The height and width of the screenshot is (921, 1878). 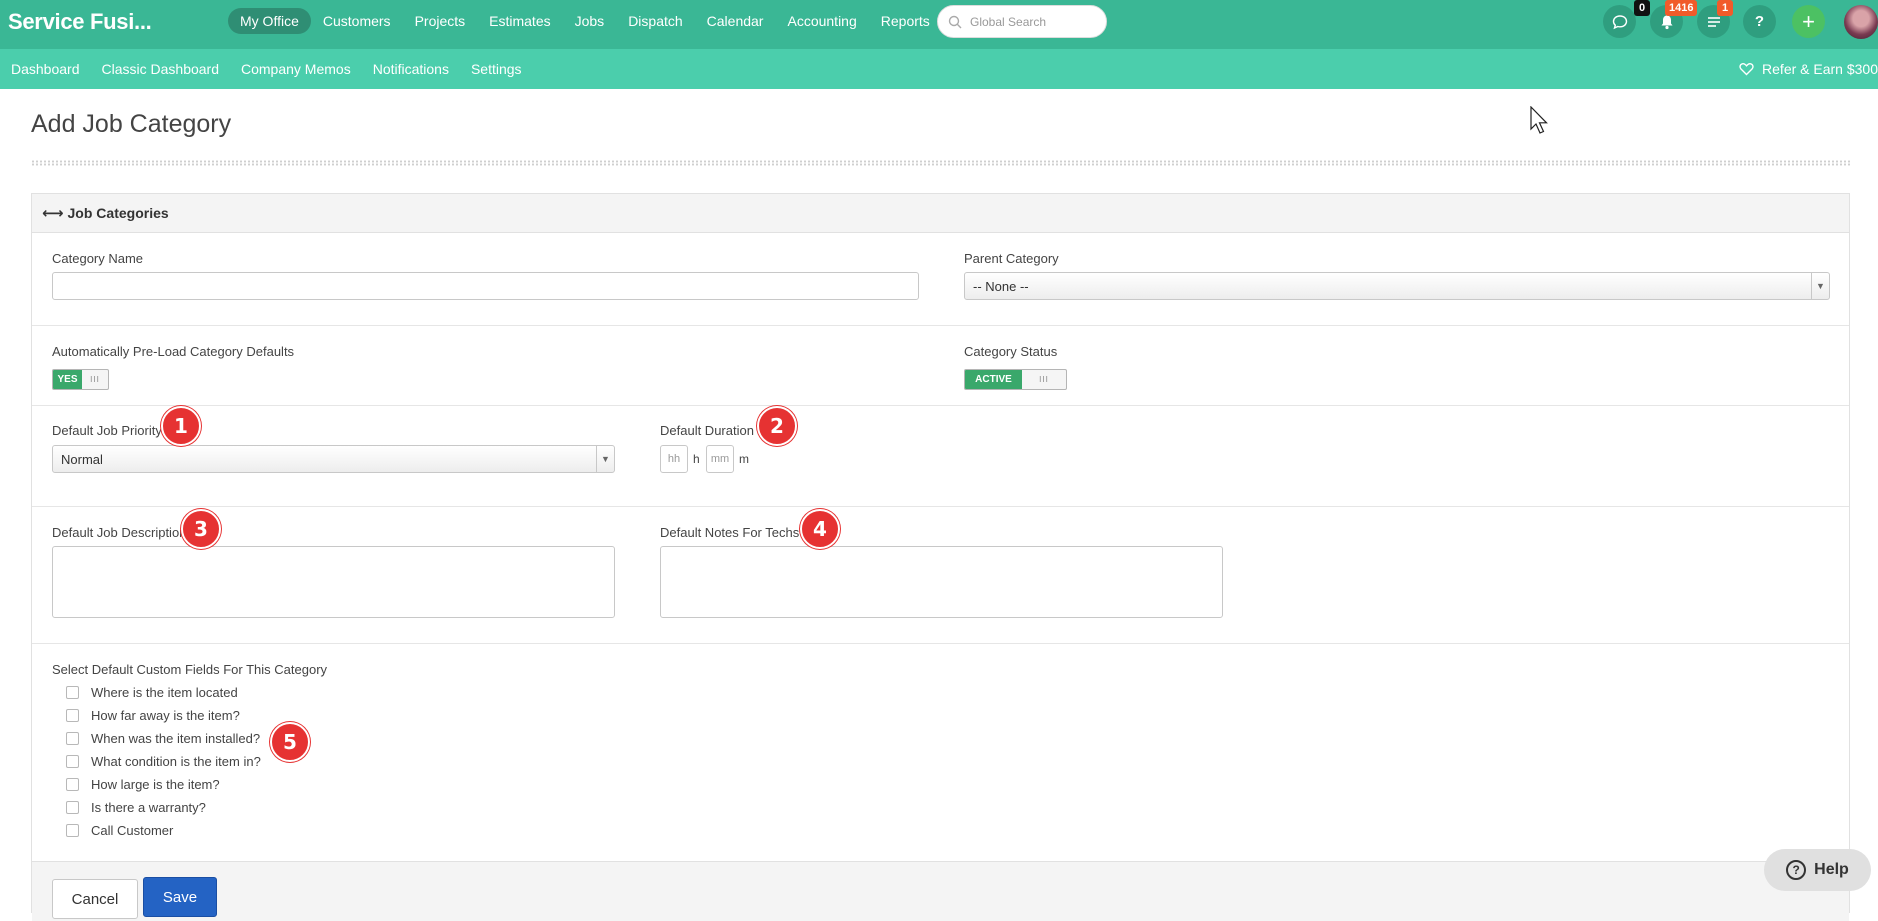 I want to click on custom-field-label: How large is the item?, so click(x=155, y=784).